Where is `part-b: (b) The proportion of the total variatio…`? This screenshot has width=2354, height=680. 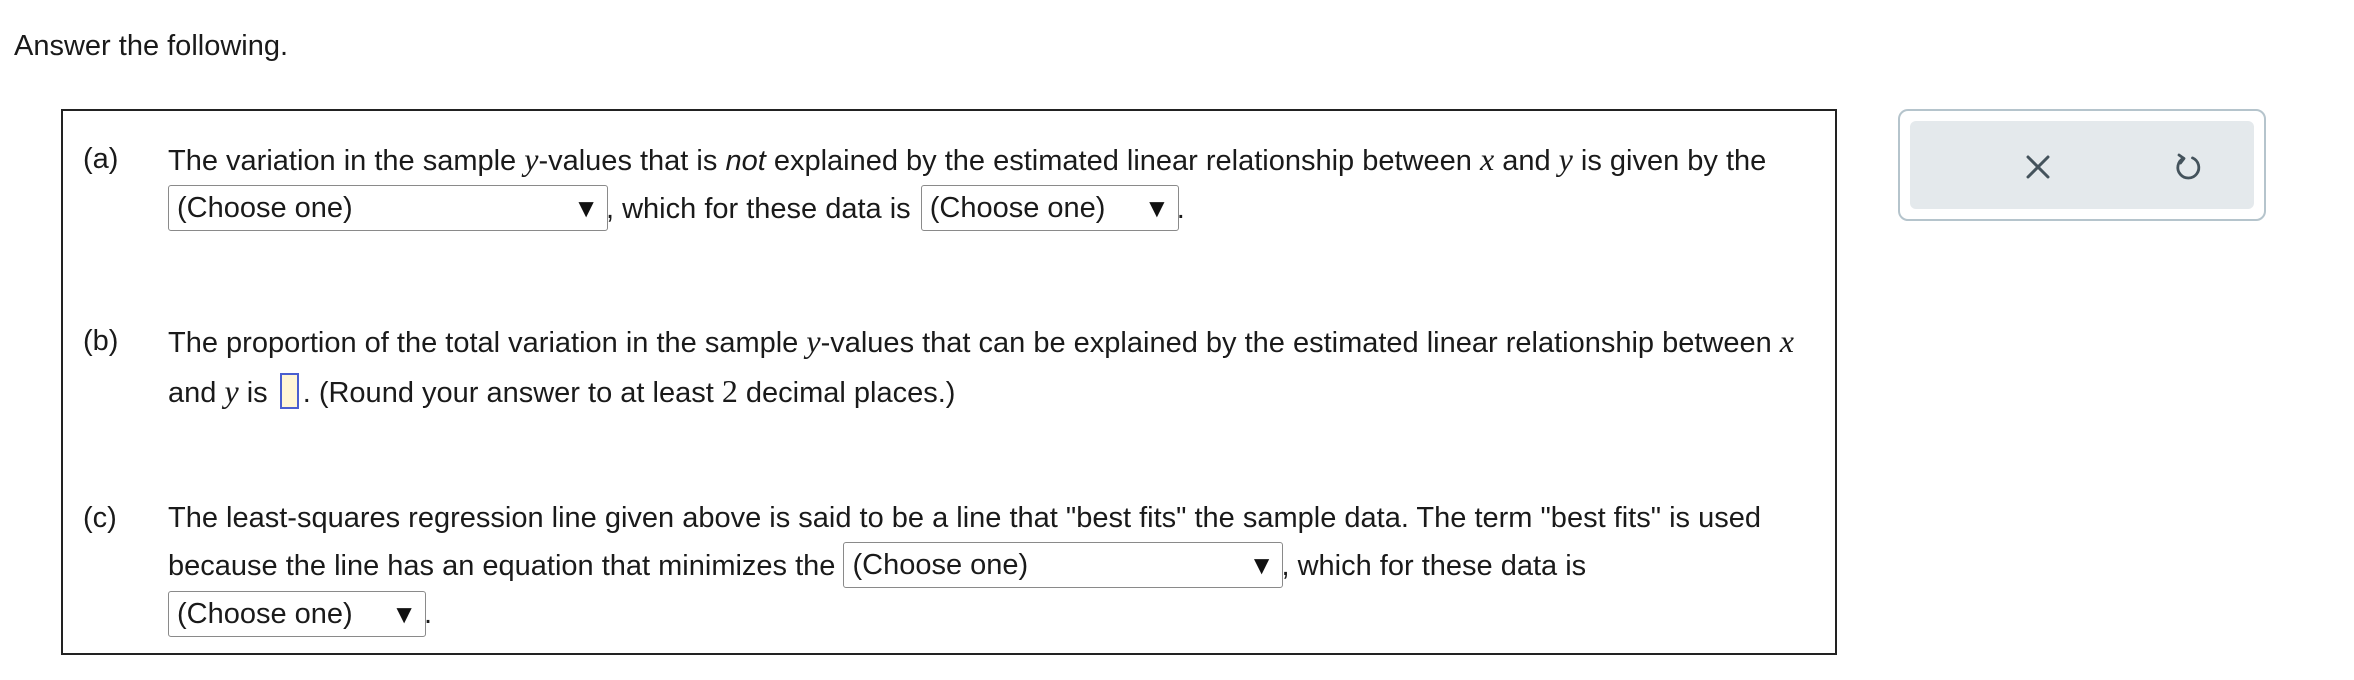 part-b: (b) The proportion of the total variatio… is located at coordinates (953, 367).